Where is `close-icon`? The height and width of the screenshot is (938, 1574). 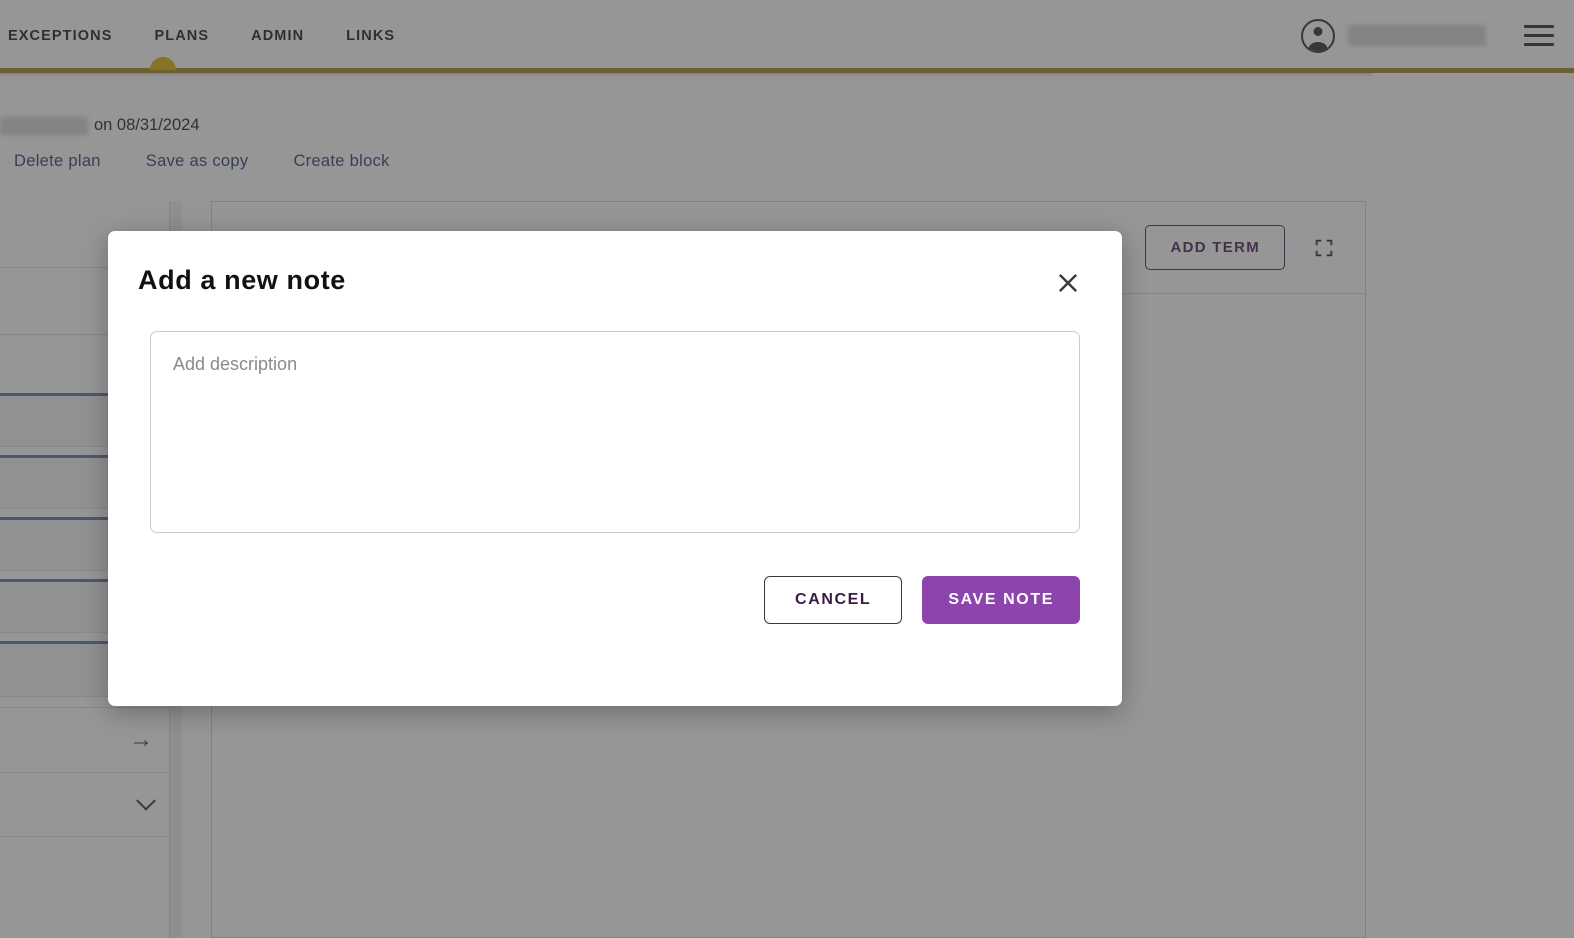
close-icon is located at coordinates (1068, 283).